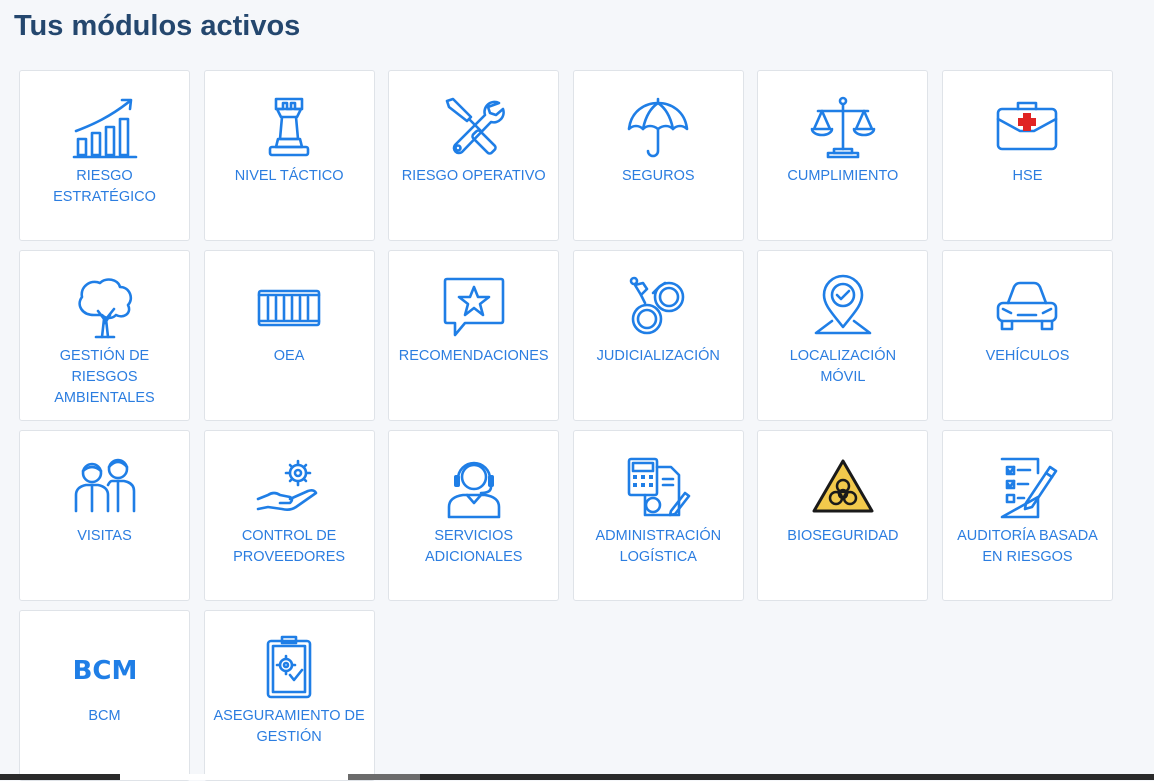 Image resolution: width=1154 pixels, height=781 pixels. I want to click on module-label: SERVICIOS ADICIONALES, so click(473, 546).